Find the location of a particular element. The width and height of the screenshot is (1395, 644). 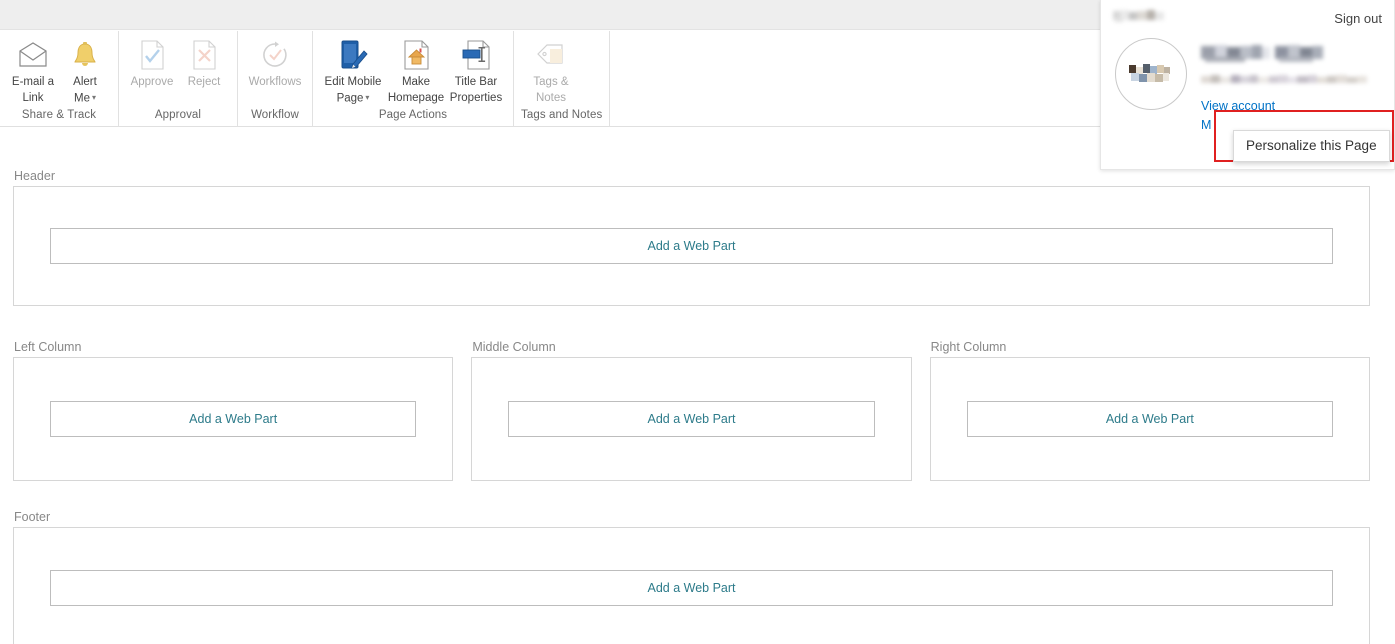

edit-mobile-page-button: Edit Mobile Page ▾ is located at coordinates (353, 69).